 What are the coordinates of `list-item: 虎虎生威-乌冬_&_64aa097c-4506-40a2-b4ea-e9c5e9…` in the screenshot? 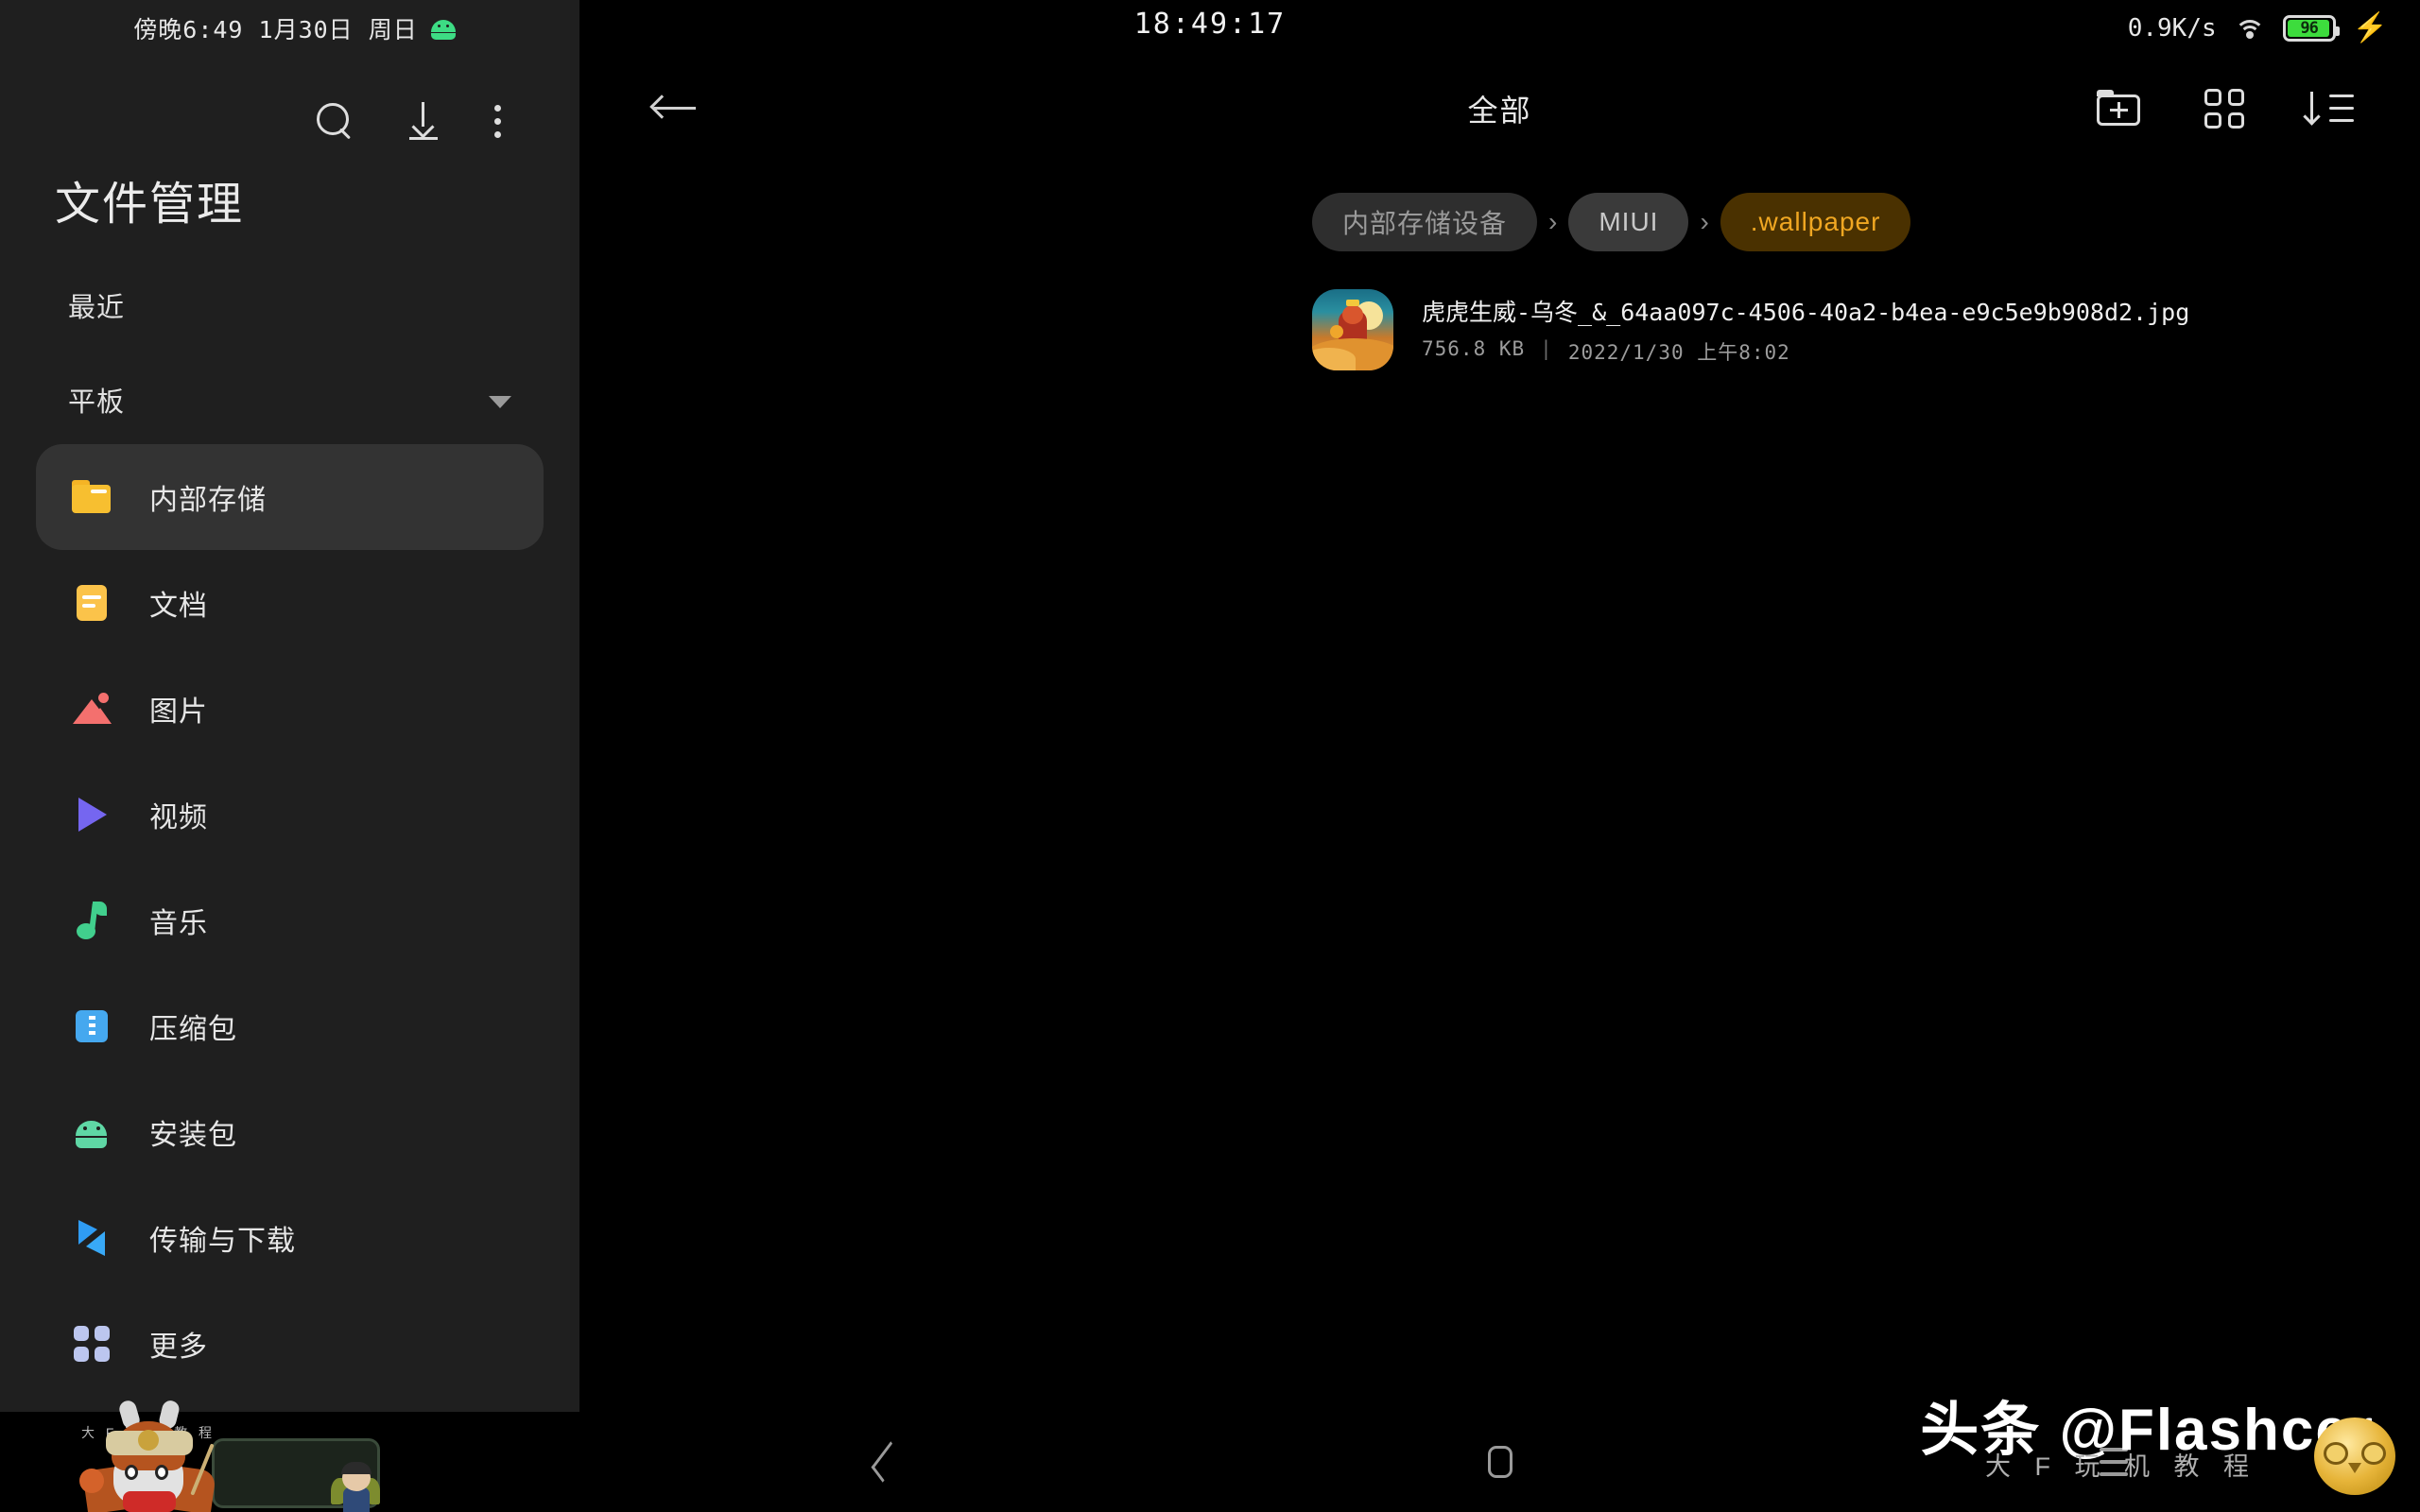 It's located at (1866, 329).